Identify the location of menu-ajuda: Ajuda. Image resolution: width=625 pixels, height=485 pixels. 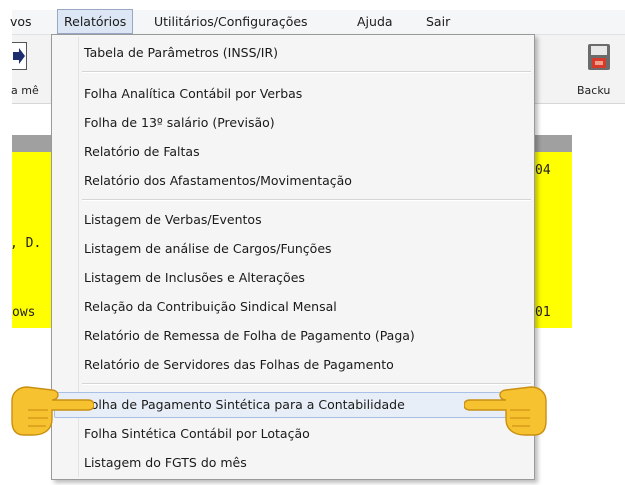
(375, 22).